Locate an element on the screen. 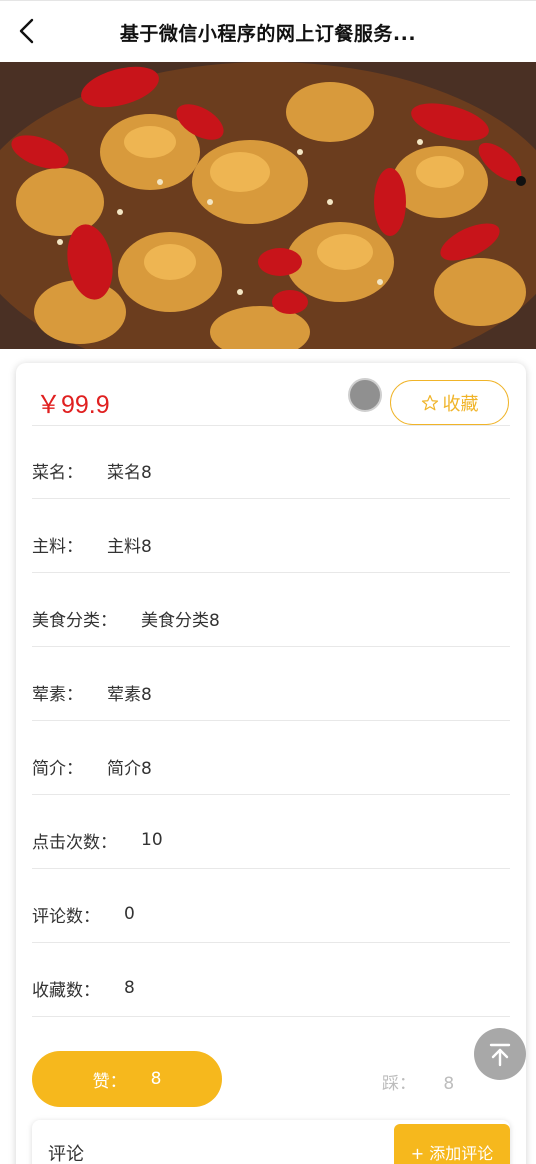 This screenshot has height=1164, width=536. field-row-category: 美食分类： 美食分类8 is located at coordinates (271, 618).